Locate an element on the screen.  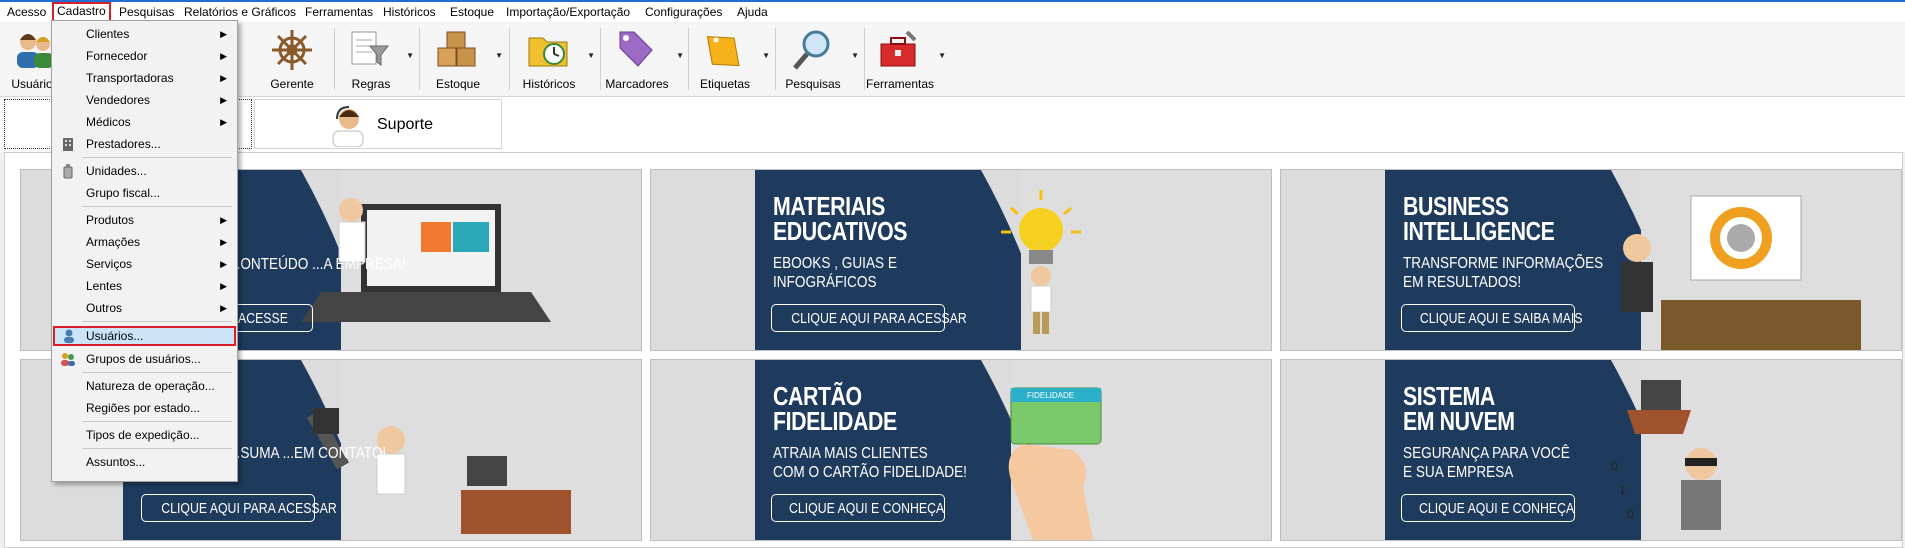
ship-wheel-icon is located at coordinates (292, 50).